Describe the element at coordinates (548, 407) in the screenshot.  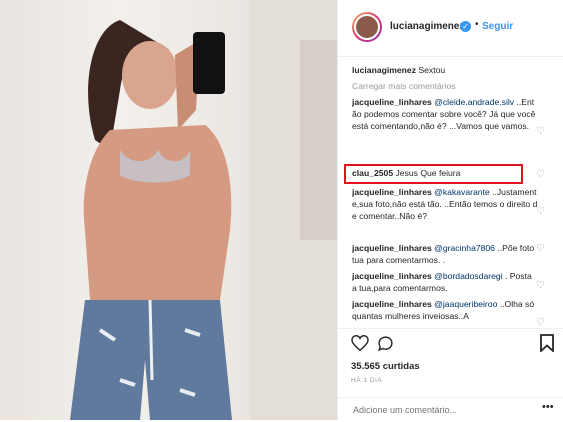
I see `more-options-icon: •••` at that location.